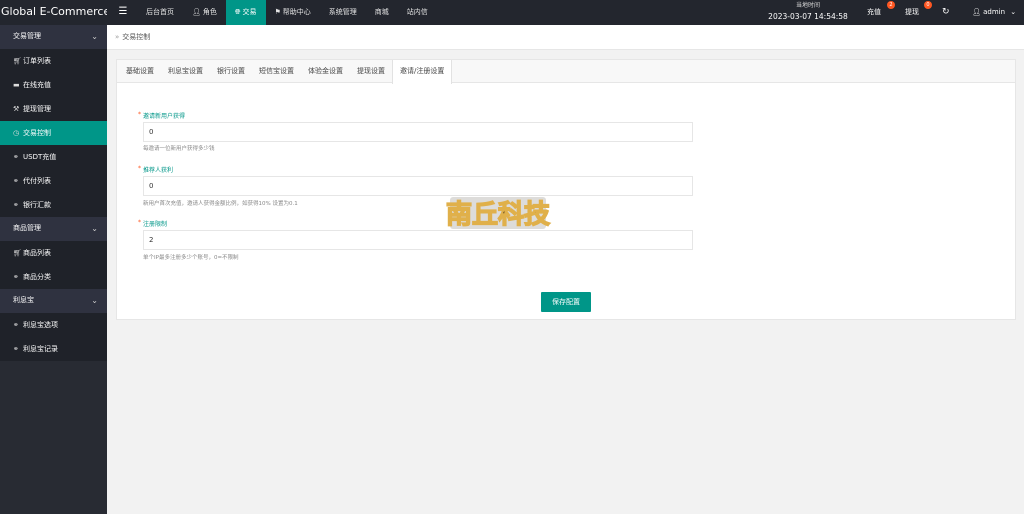 The image size is (1024, 514). Describe the element at coordinates (566, 72) in the screenshot. I see `settings-tabs: 基础设置 利息宝设置 银行设置 短信宝设置 体验金设置 提现设置 邀请/注册设置` at that location.